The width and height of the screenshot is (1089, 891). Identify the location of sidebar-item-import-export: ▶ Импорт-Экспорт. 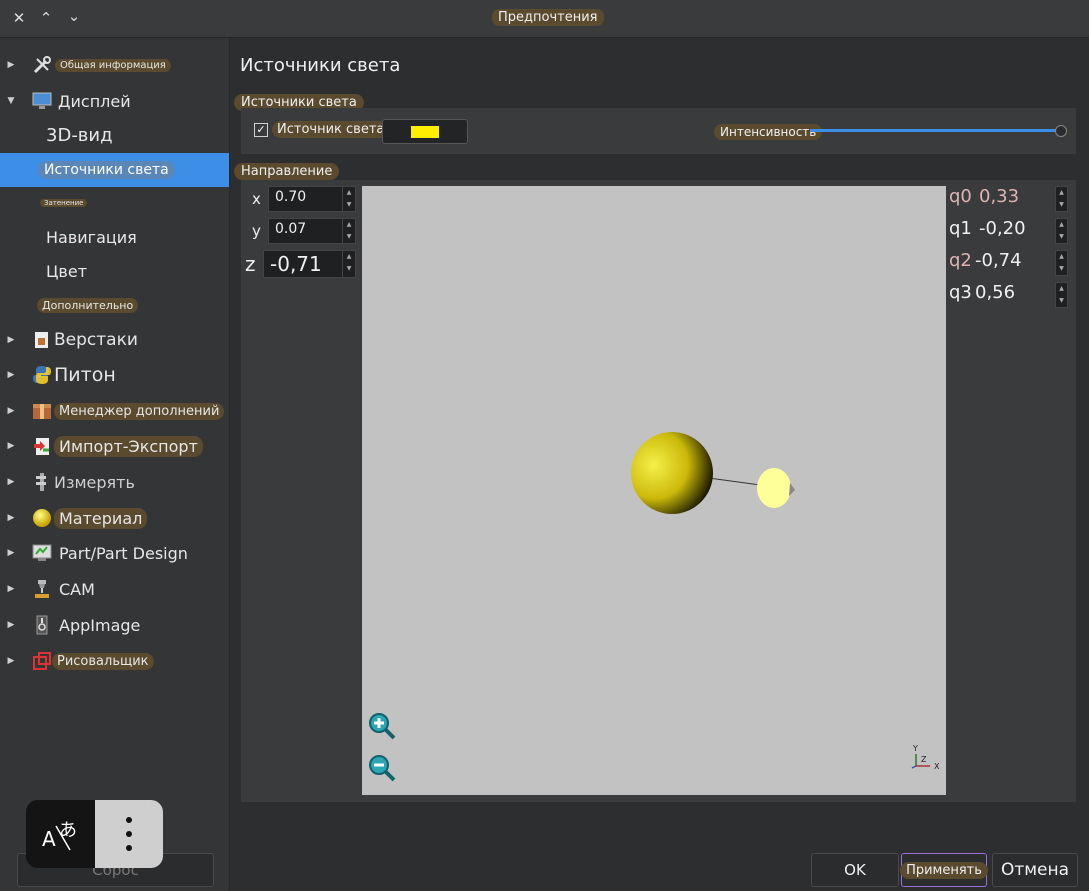
(114, 446).